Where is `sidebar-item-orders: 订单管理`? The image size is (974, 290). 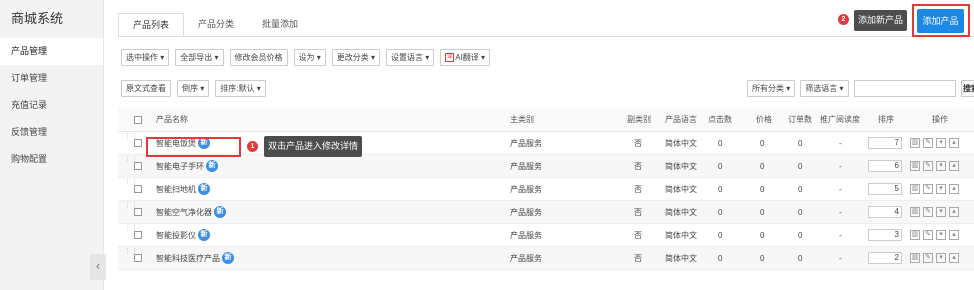 sidebar-item-orders: 订单管理 is located at coordinates (51, 78).